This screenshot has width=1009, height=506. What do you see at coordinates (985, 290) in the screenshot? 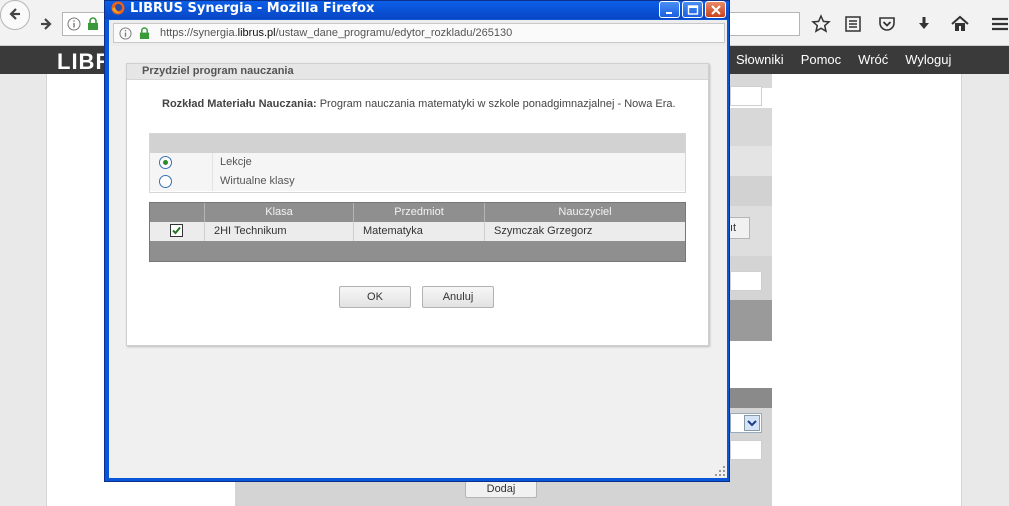
I see `page-margin-right` at bounding box center [985, 290].